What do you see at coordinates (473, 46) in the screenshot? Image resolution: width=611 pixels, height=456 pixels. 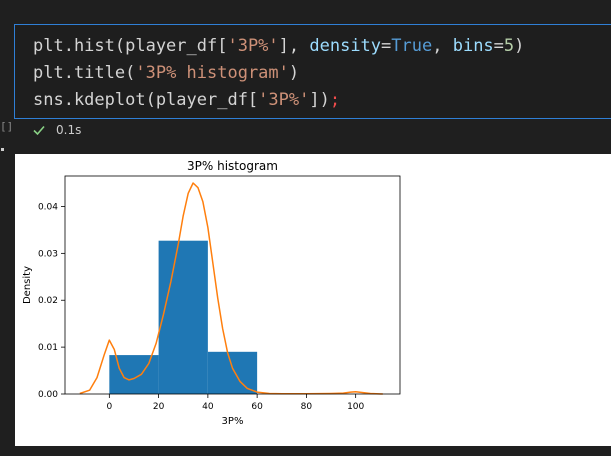 I see `code-token: bins` at bounding box center [473, 46].